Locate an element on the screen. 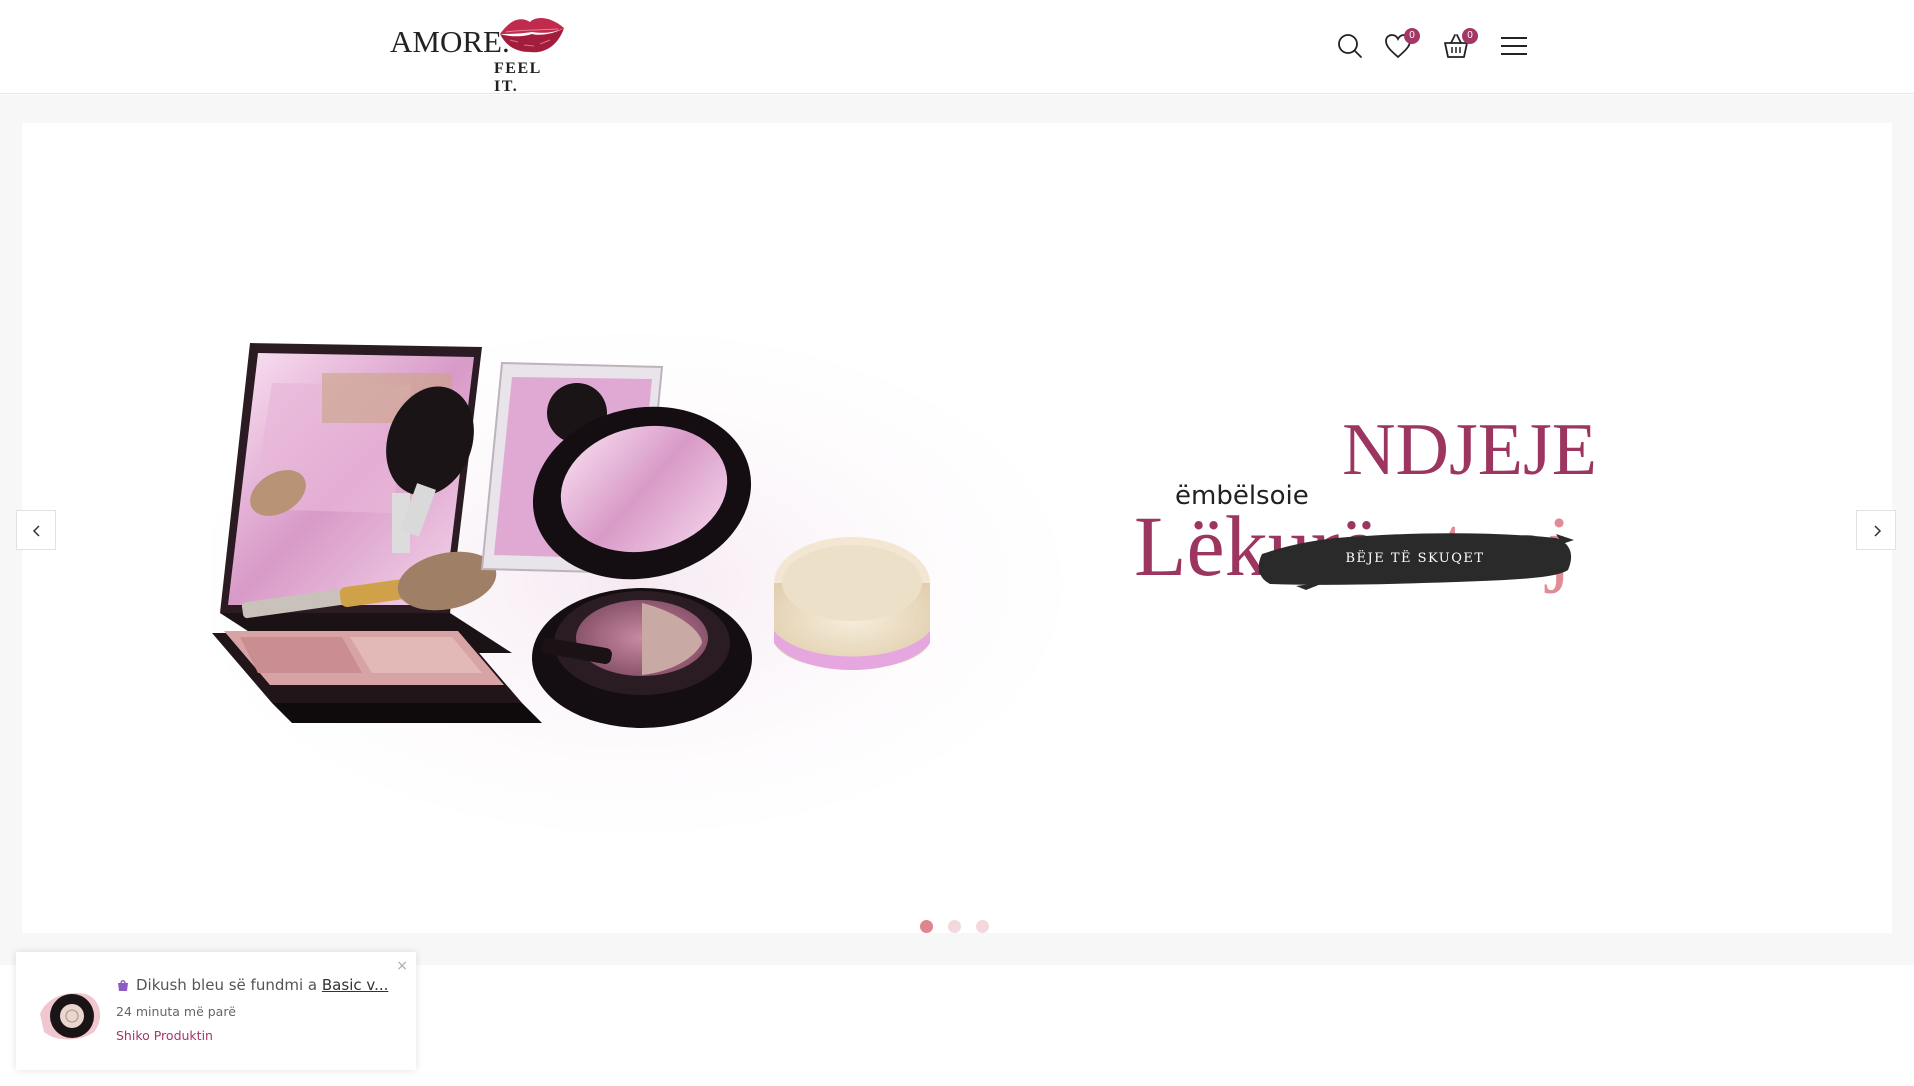 The image size is (1914, 1086). slider-prev-button is located at coordinates (36, 530).